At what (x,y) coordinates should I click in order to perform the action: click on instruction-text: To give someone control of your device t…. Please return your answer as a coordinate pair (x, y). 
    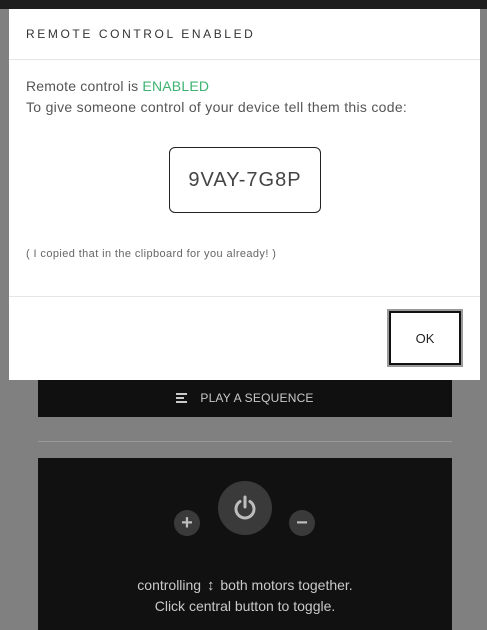
    Looking at the image, I should click on (217, 107).